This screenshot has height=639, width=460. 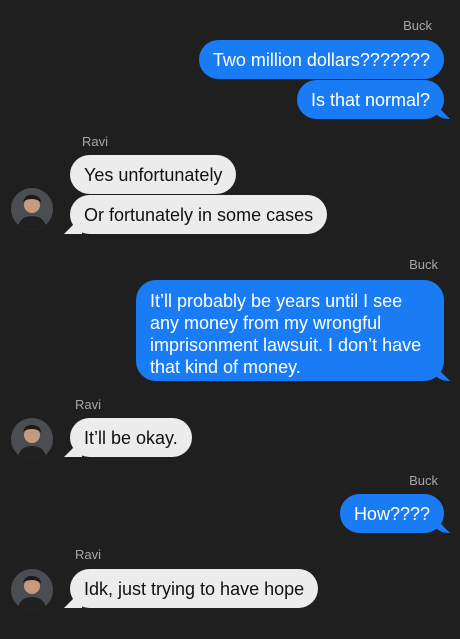 What do you see at coordinates (199, 214) in the screenshot?
I see `message-bubble-incoming: Or fortunately in some cases` at bounding box center [199, 214].